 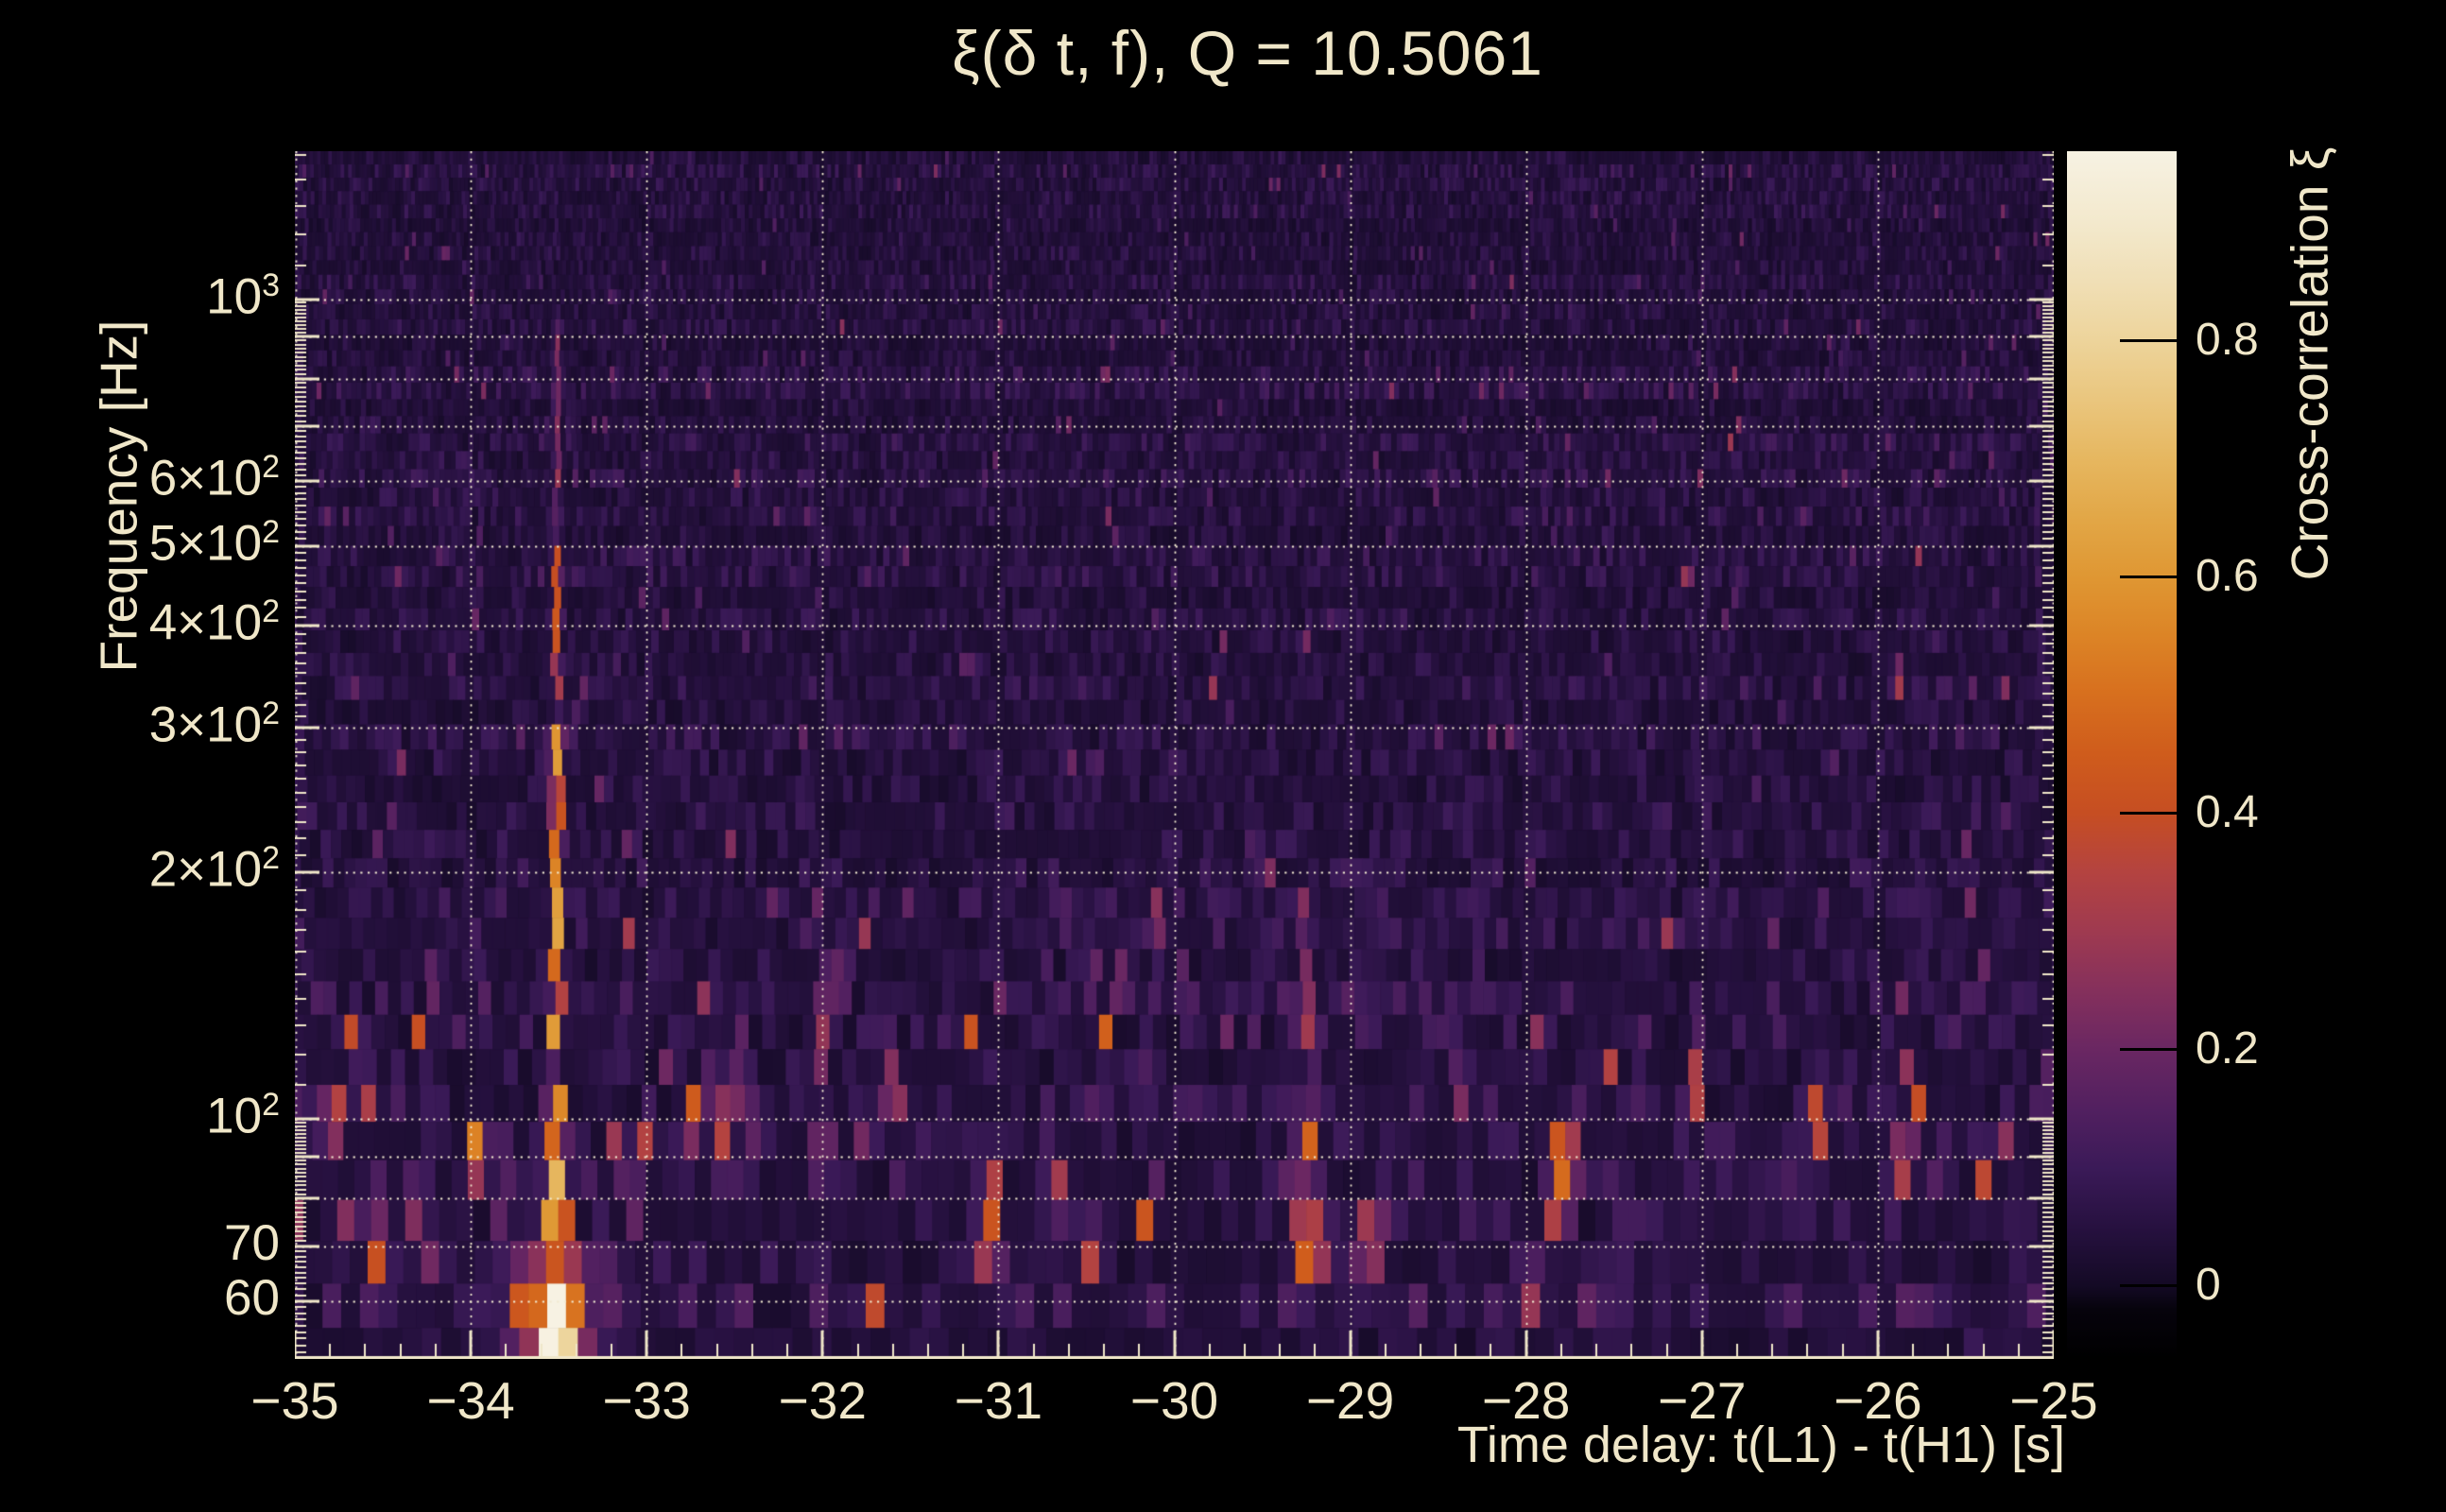 What do you see at coordinates (1760, 1445) in the screenshot?
I see `x-axis-title: Time delay: t(L1) - t(H1) [s]` at bounding box center [1760, 1445].